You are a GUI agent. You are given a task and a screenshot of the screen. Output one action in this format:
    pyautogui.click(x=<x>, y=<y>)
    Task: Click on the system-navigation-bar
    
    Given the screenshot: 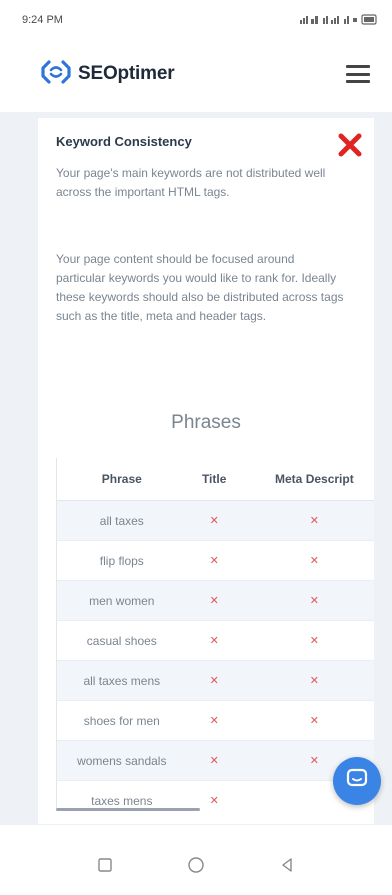 What is the action you would take?
    pyautogui.click(x=196, y=867)
    